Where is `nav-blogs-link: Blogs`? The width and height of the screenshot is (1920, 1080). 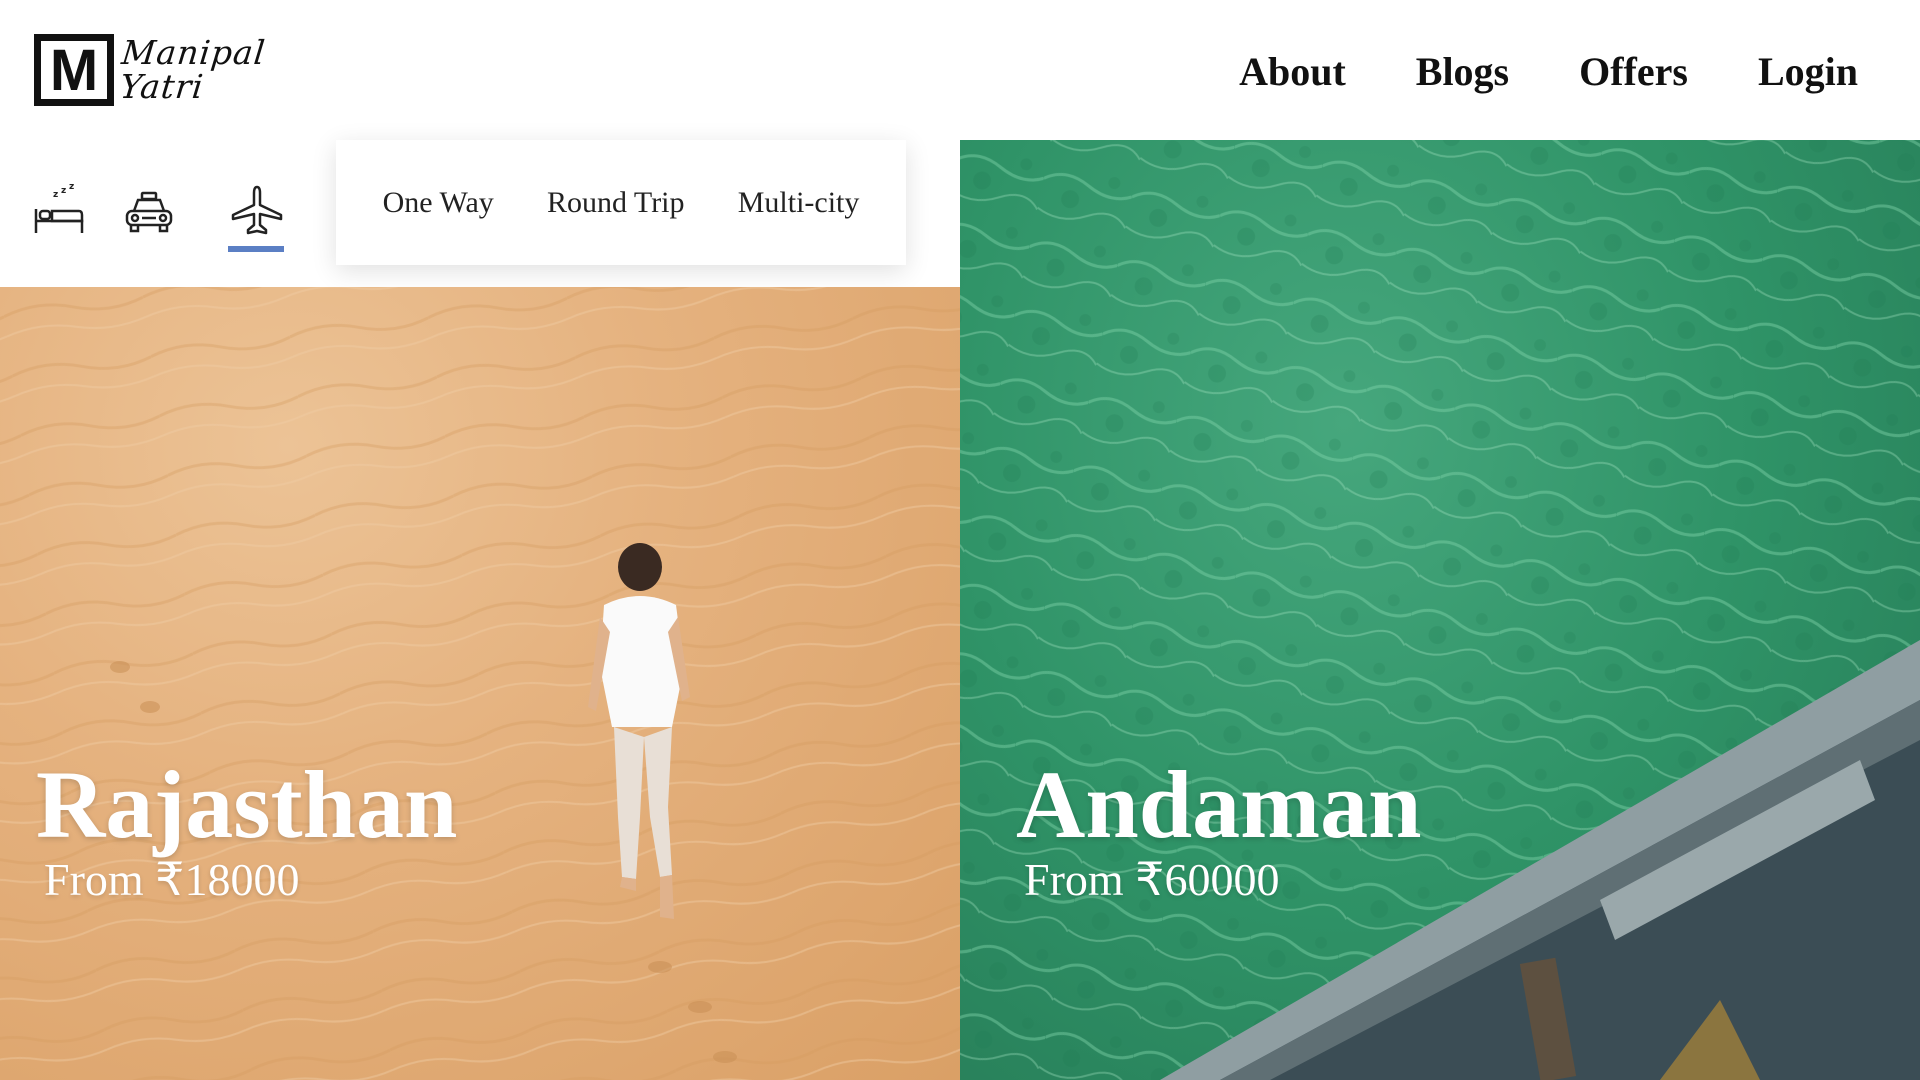
nav-blogs-link: Blogs is located at coordinates (1462, 71).